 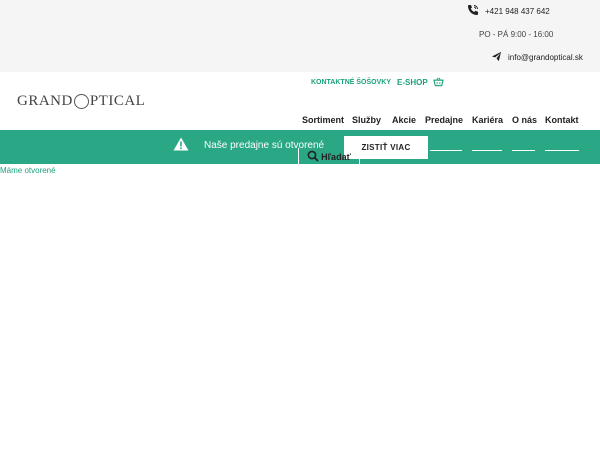 What do you see at coordinates (446, 150) in the screenshot?
I see `nav-underline-predajne` at bounding box center [446, 150].